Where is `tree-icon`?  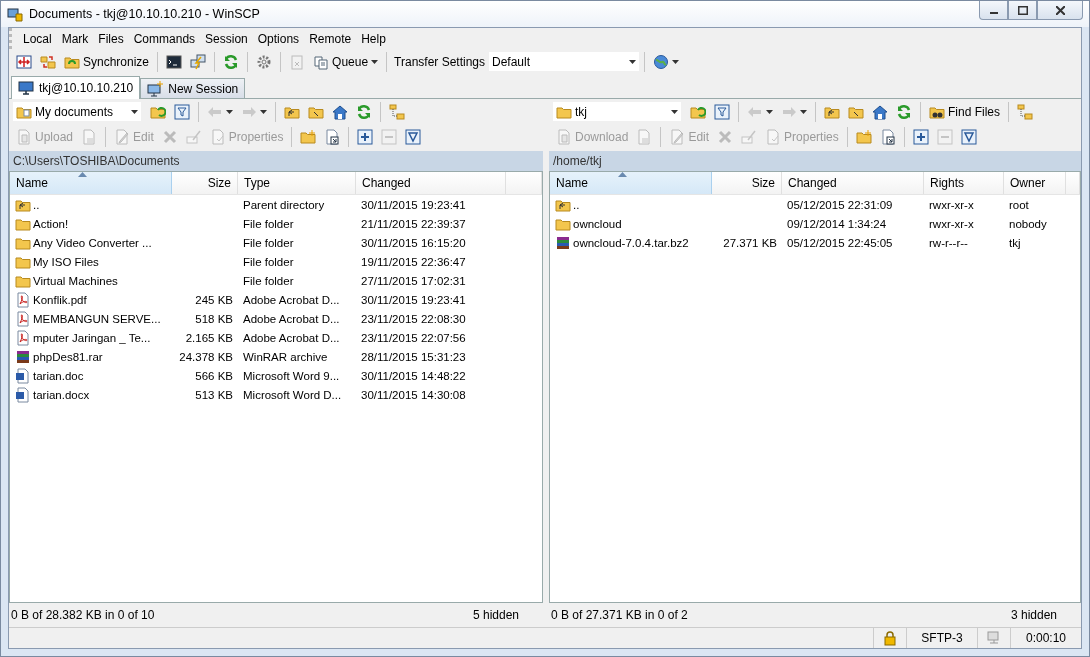 tree-icon is located at coordinates (397, 111).